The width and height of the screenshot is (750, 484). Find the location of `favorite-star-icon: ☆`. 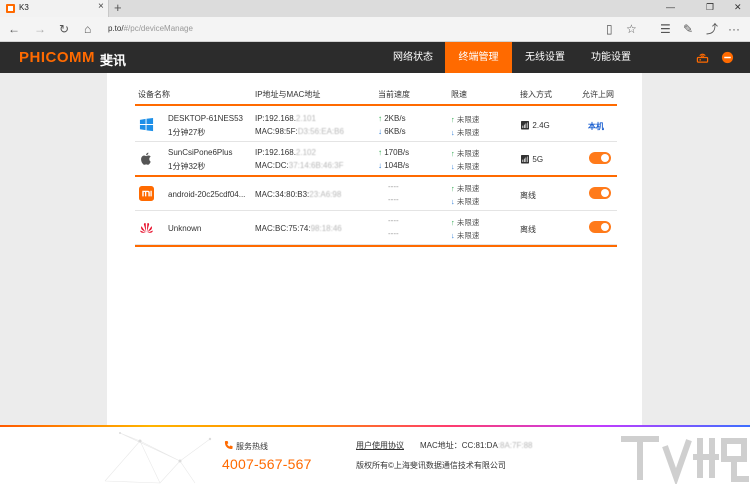

favorite-star-icon: ☆ is located at coordinates (631, 29).